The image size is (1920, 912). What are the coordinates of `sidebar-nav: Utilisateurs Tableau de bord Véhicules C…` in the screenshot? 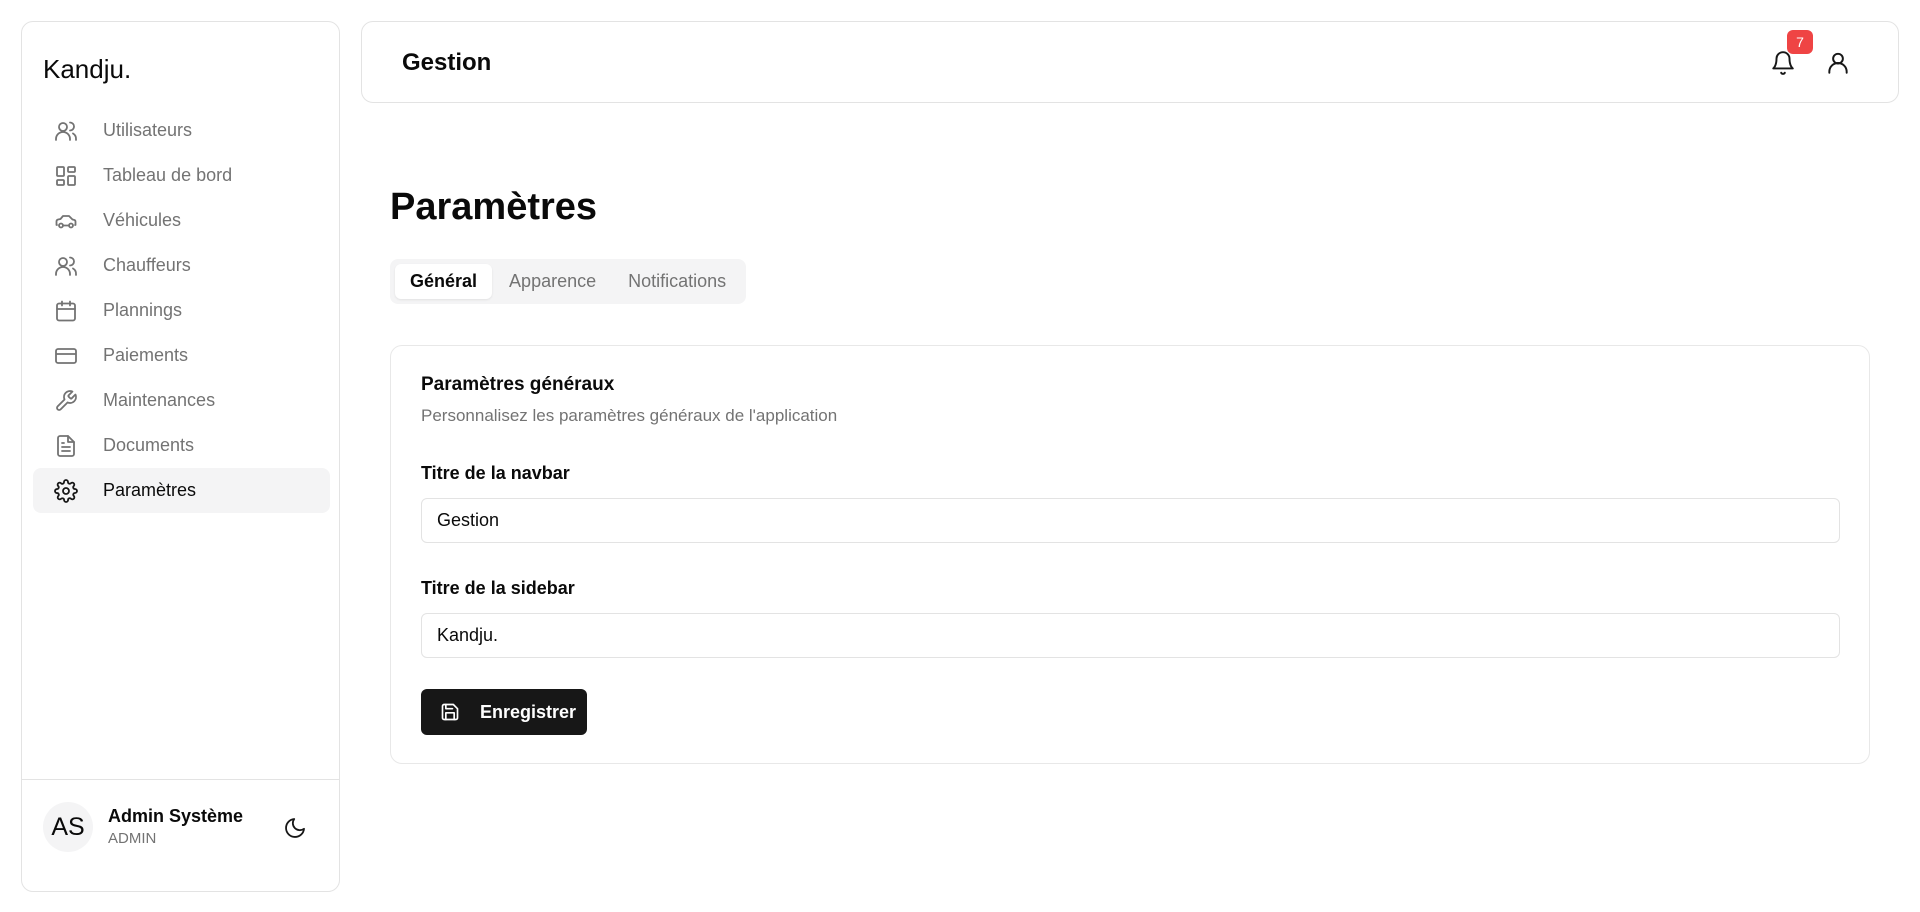 It's located at (181, 310).